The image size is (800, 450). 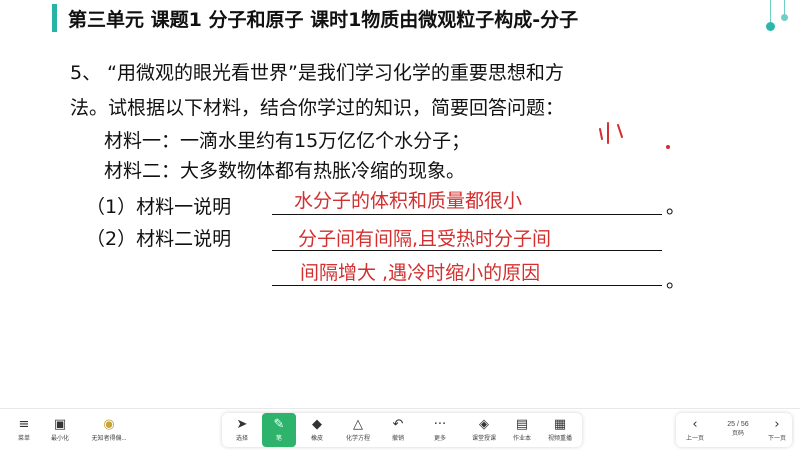 What do you see at coordinates (738, 424) in the screenshot?
I see `page-number: 25 / 56` at bounding box center [738, 424].